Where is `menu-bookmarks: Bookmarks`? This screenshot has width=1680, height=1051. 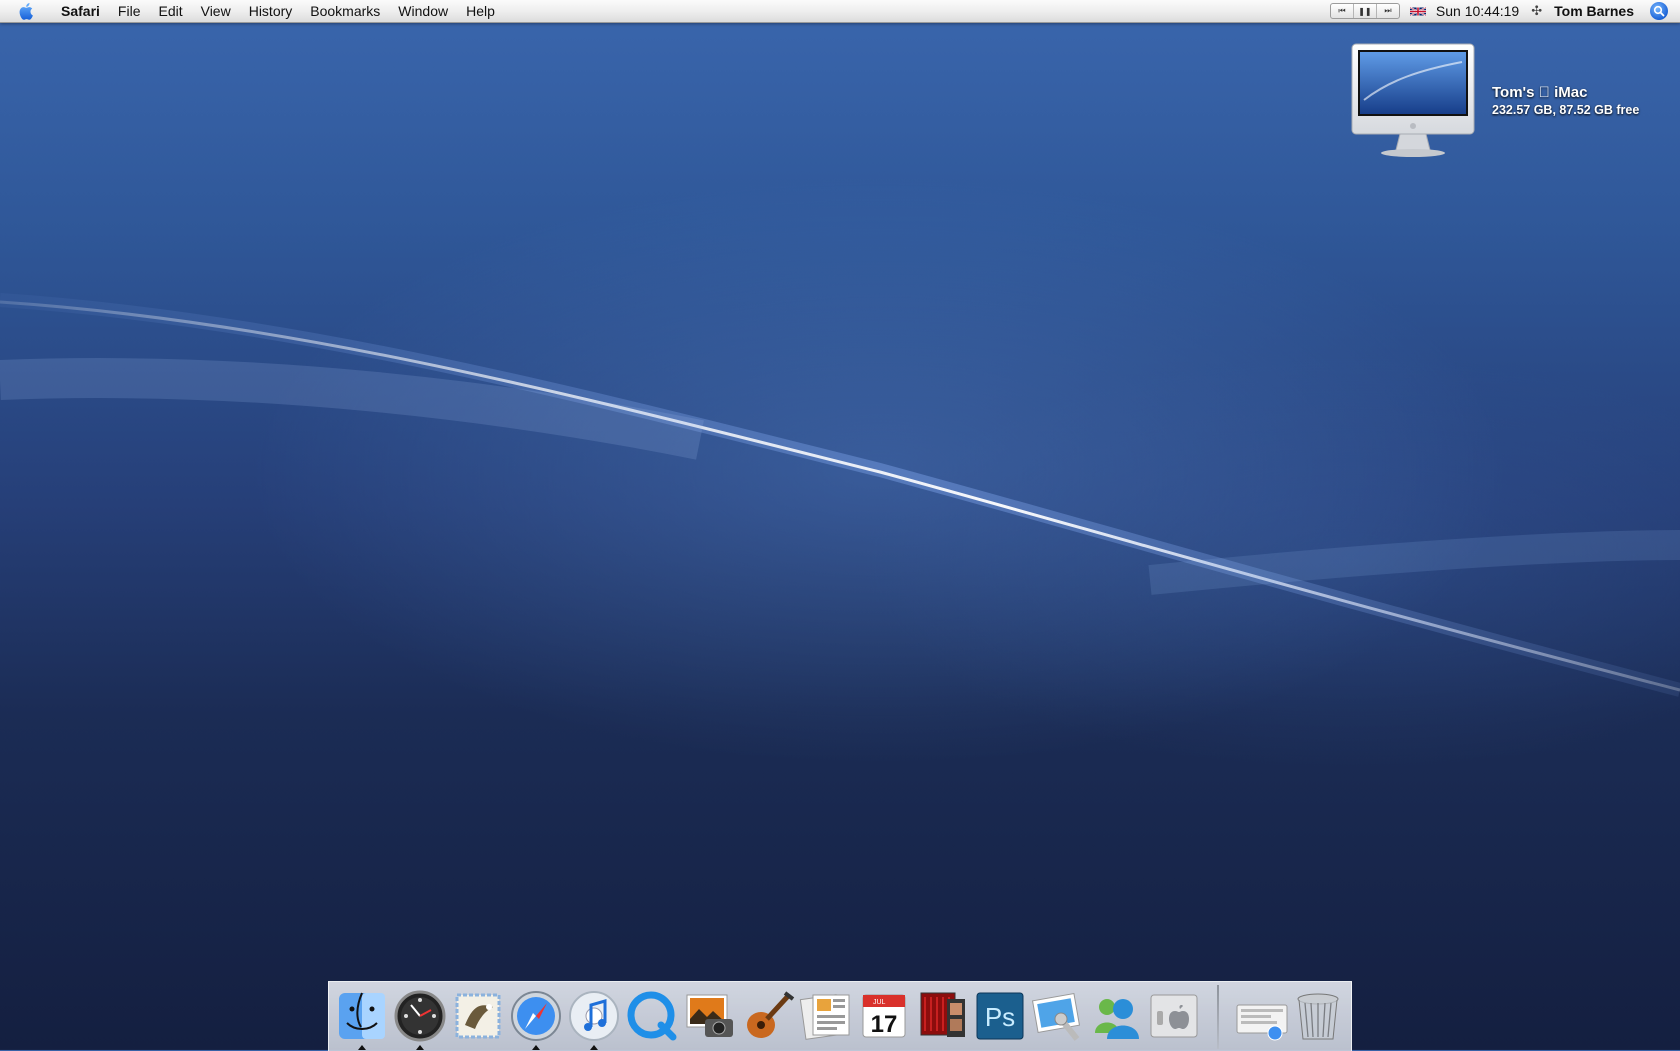 menu-bookmarks: Bookmarks is located at coordinates (345, 11).